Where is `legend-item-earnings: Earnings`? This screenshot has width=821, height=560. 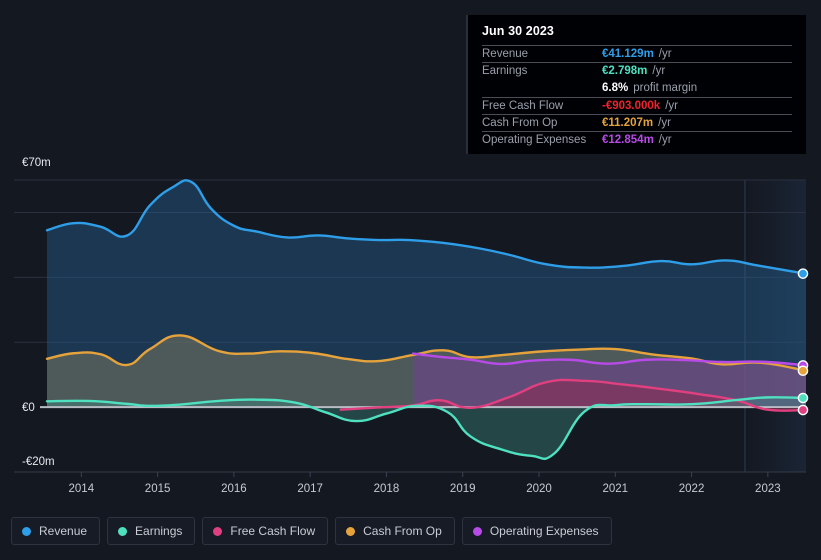
legend-item-earnings: Earnings is located at coordinates (151, 531).